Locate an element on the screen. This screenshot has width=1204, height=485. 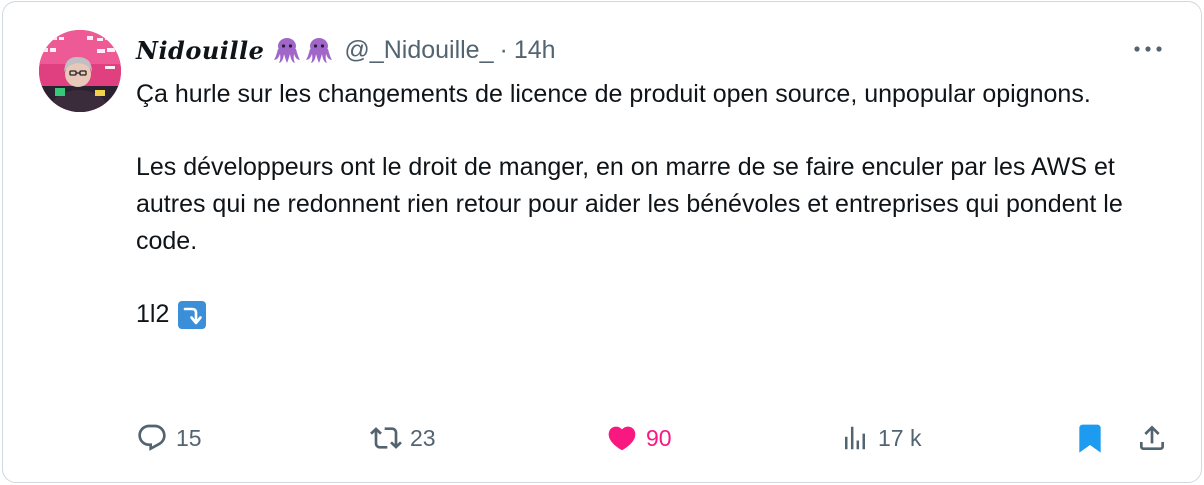
like-button: 90 is located at coordinates (639, 438).